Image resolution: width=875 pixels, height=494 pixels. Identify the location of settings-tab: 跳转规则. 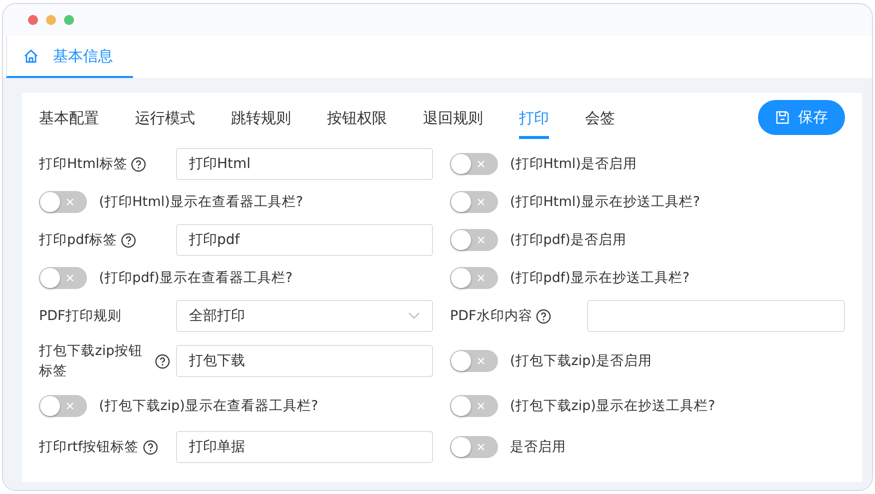
(261, 124).